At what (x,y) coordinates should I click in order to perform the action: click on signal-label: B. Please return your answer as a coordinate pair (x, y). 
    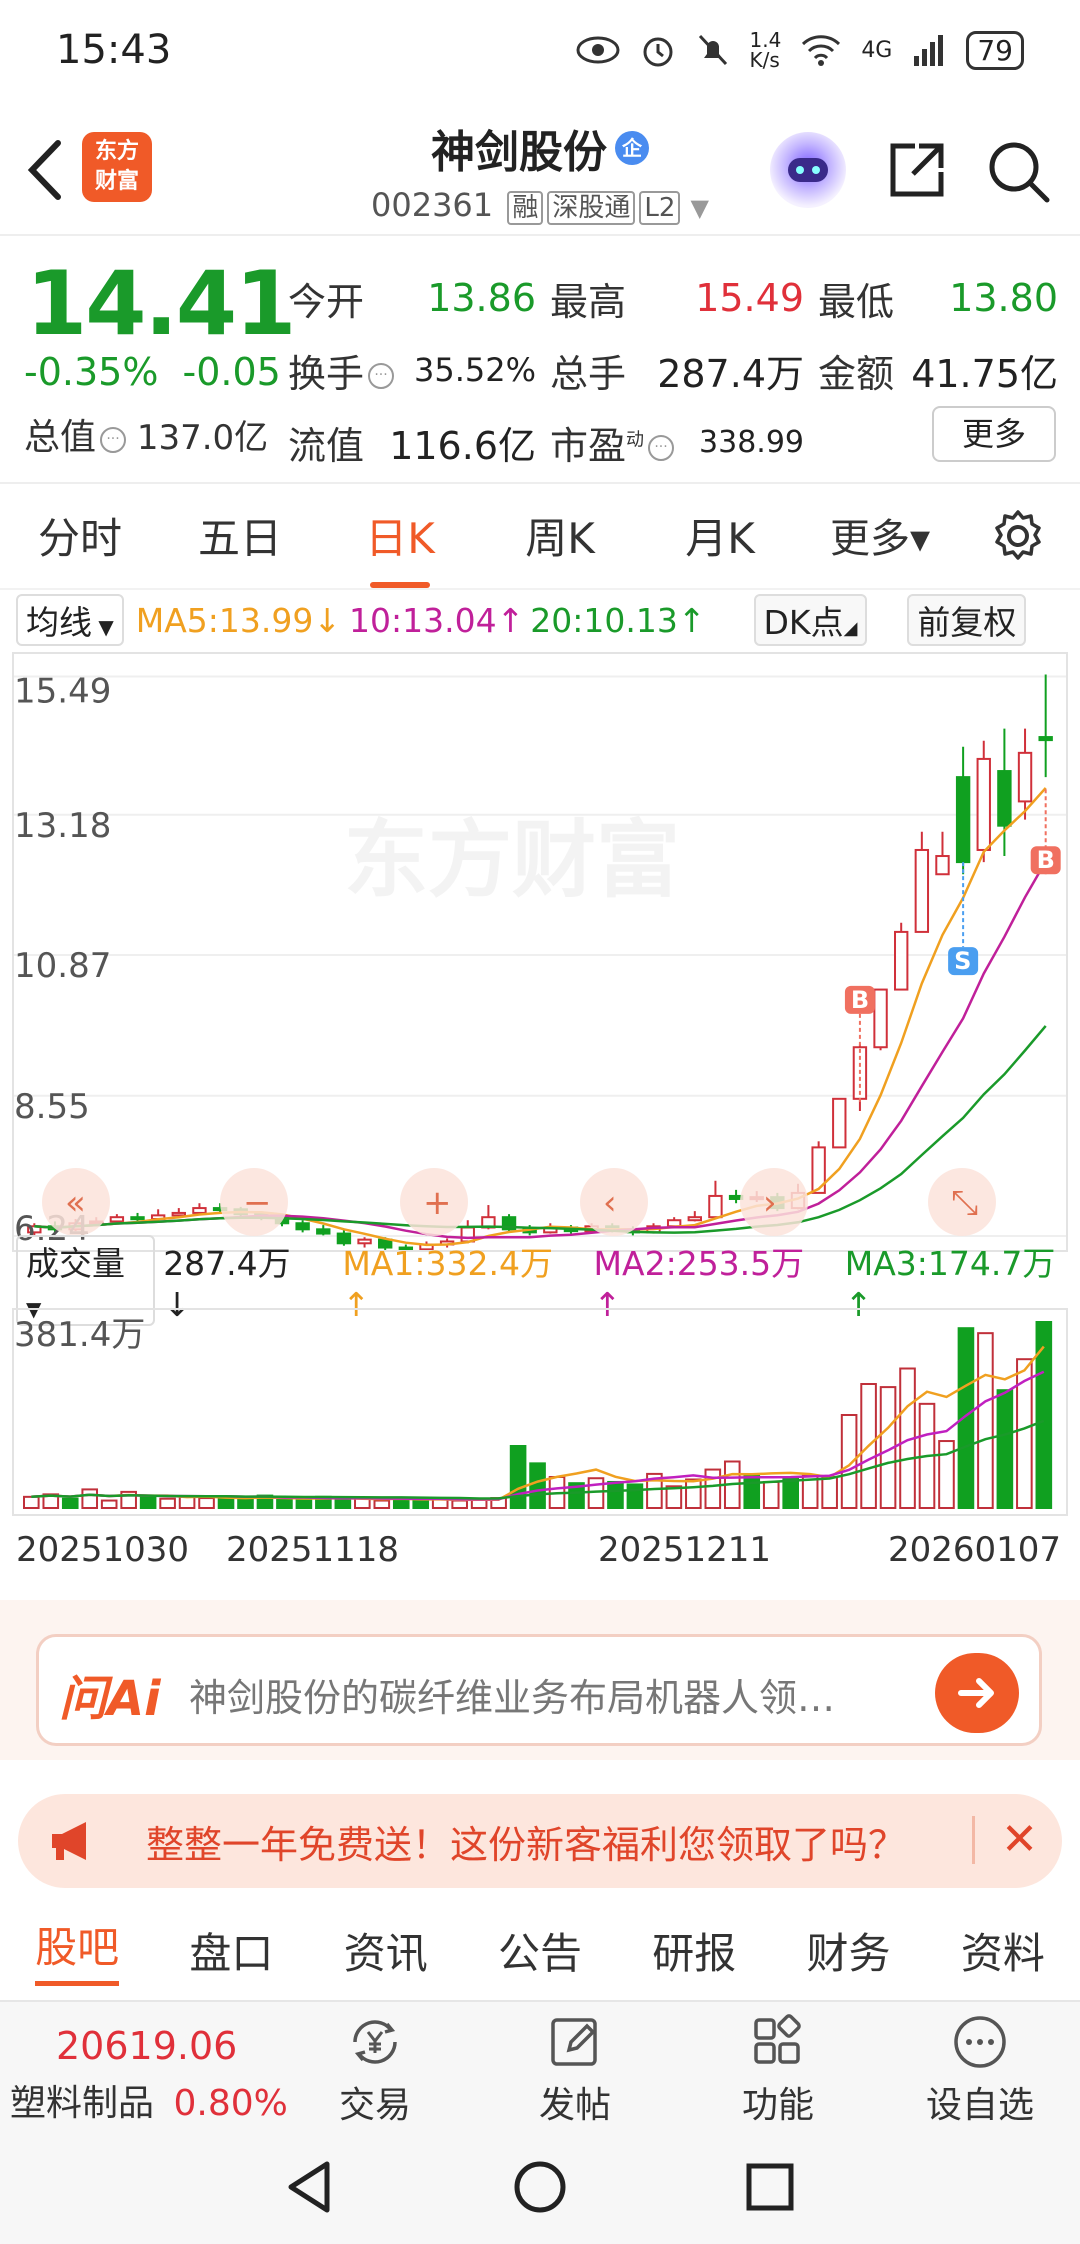
    Looking at the image, I should click on (860, 1000).